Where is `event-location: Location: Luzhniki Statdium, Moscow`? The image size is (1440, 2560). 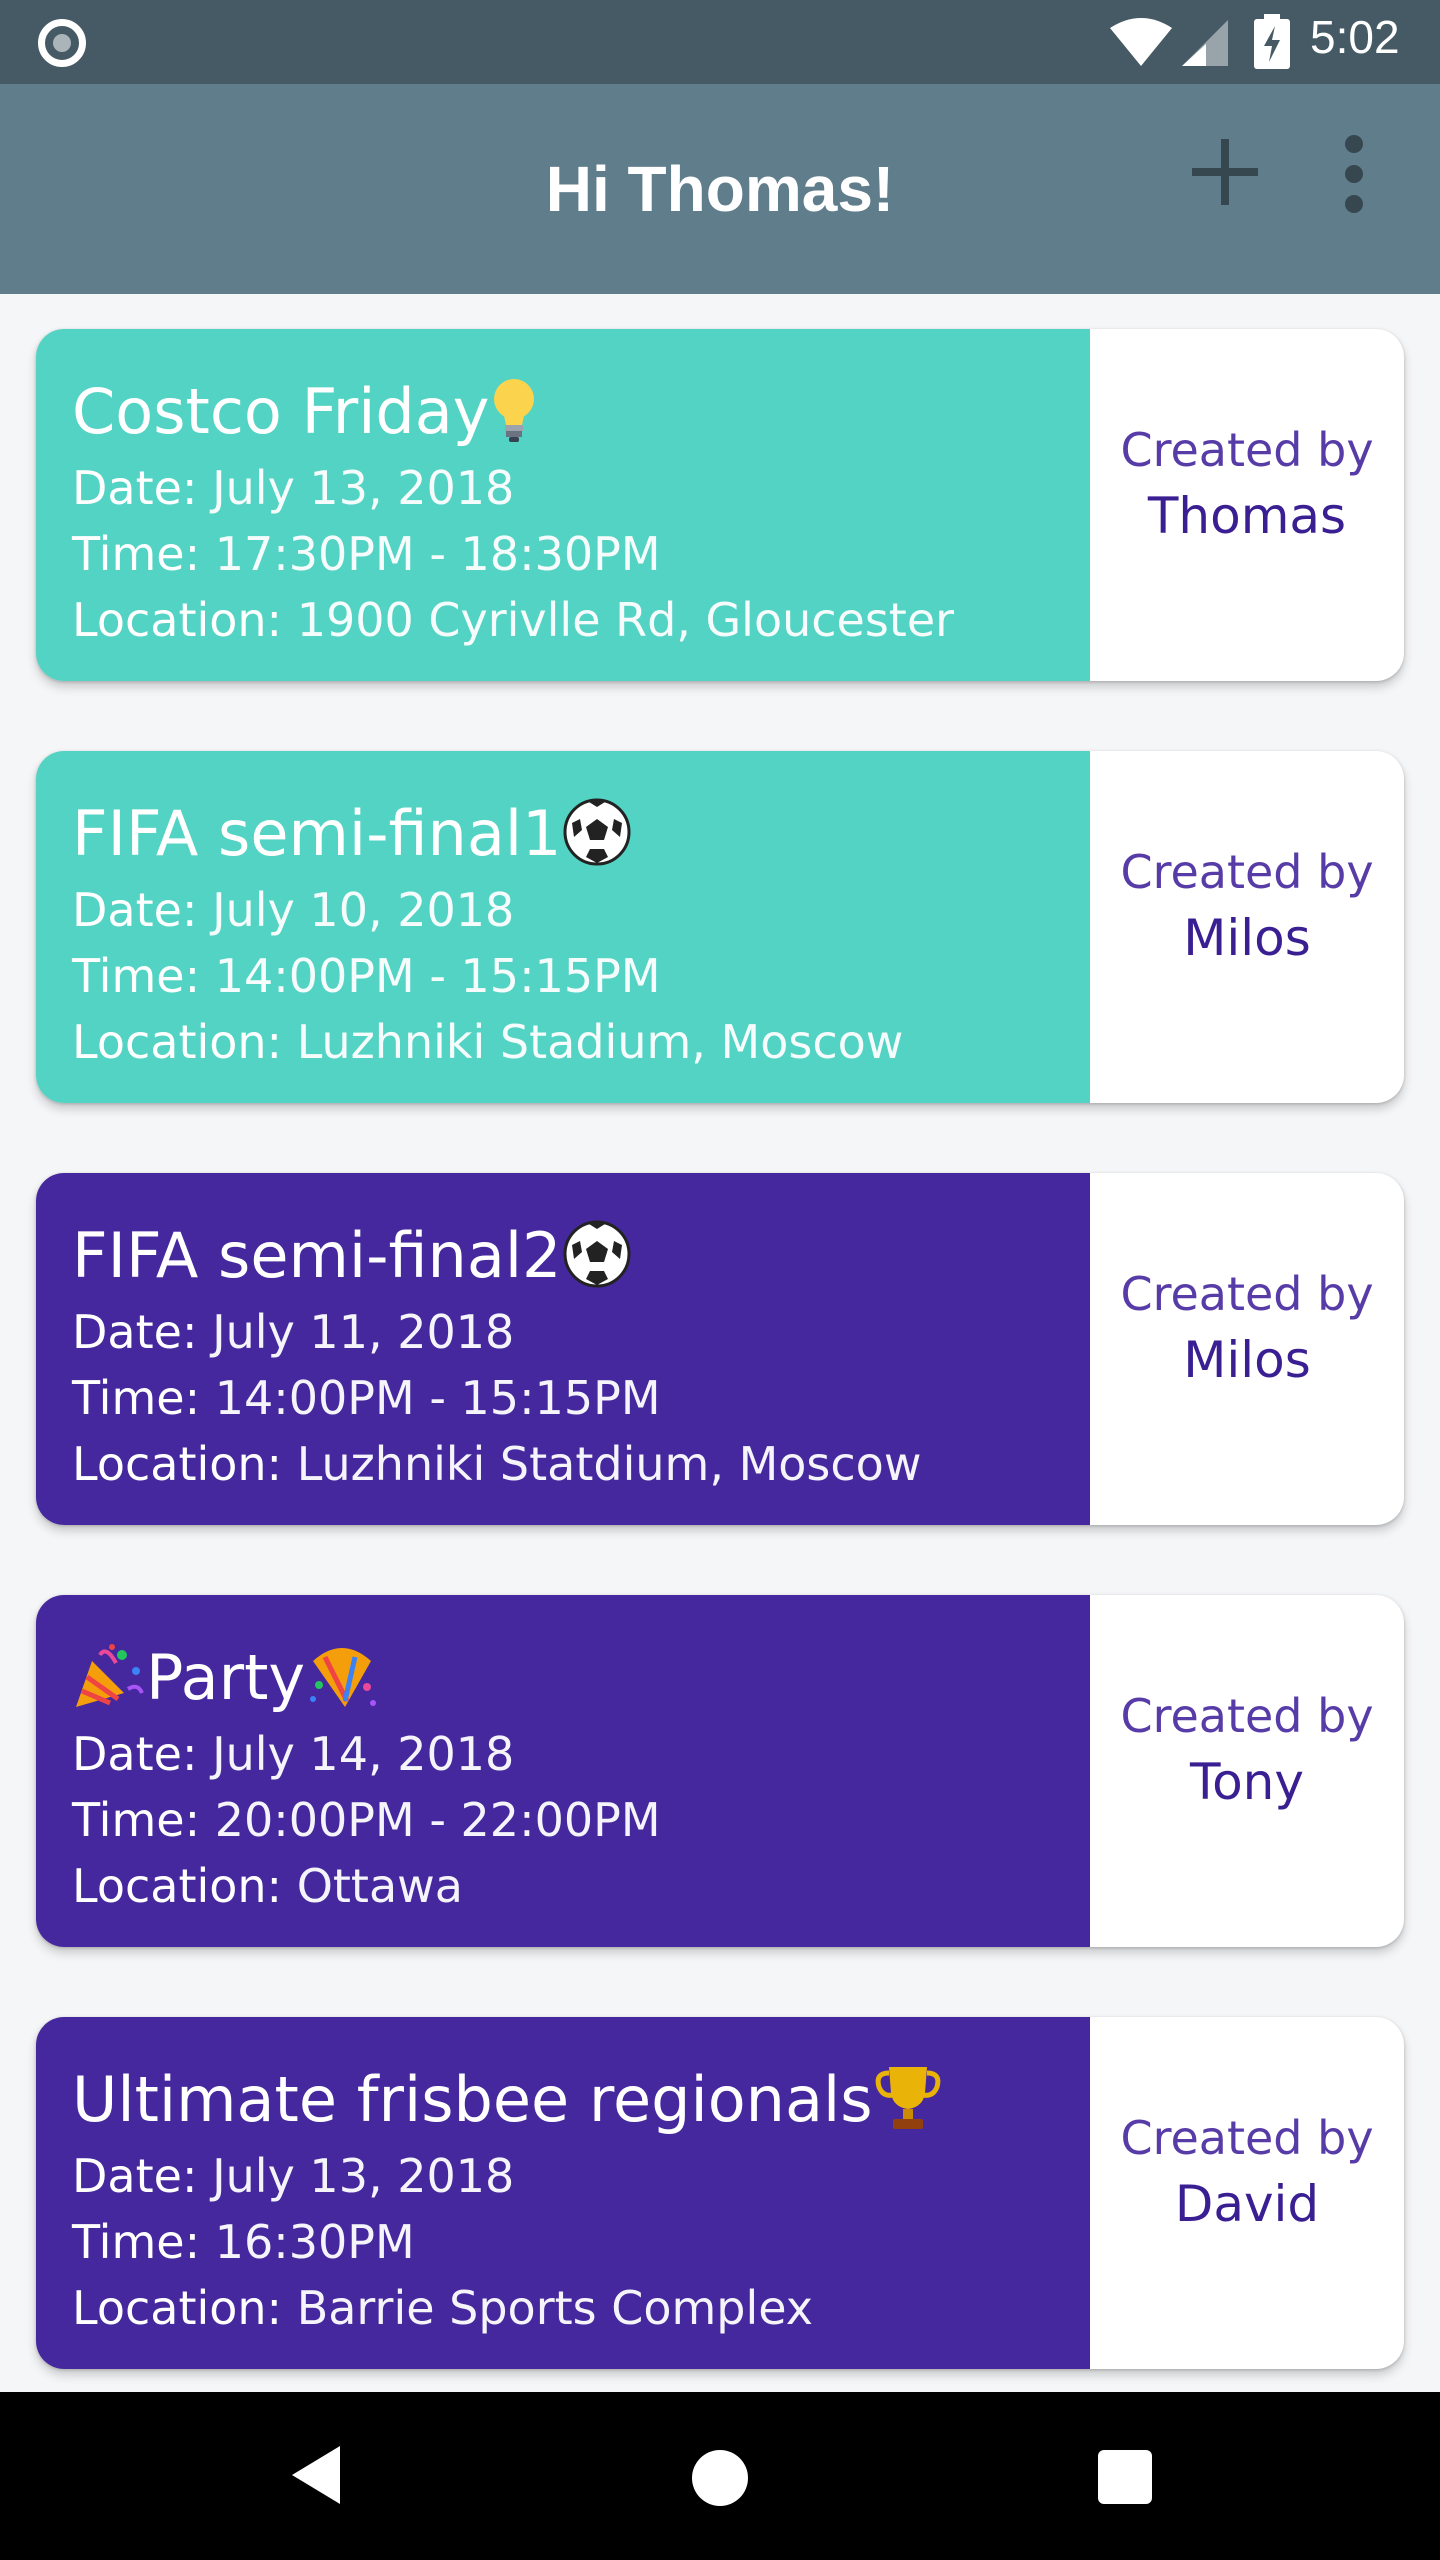 event-location: Location: Luzhniki Statdium, Moscow is located at coordinates (581, 1464).